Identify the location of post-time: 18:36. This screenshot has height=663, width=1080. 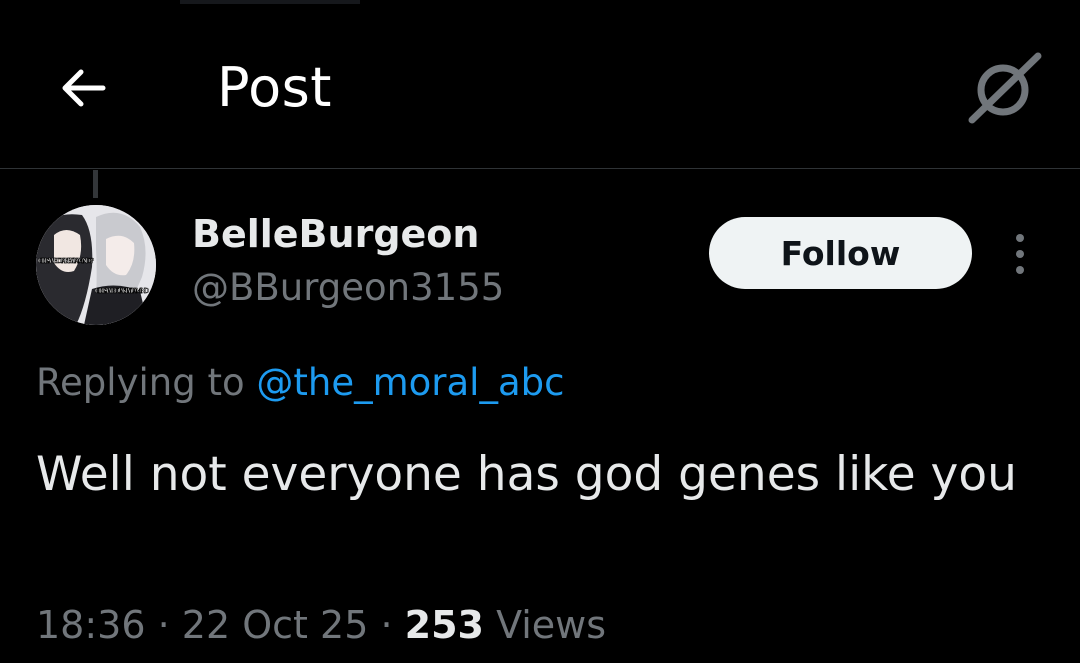
(91, 625).